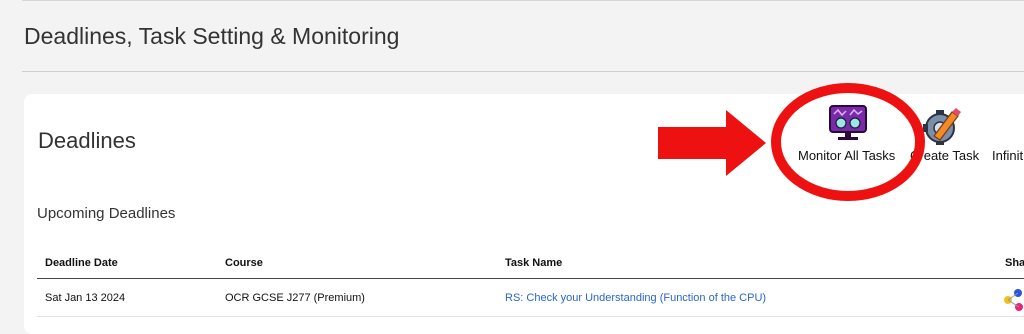  I want to click on page-title: Deadlines, Task Setting & Monitoring, so click(212, 36).